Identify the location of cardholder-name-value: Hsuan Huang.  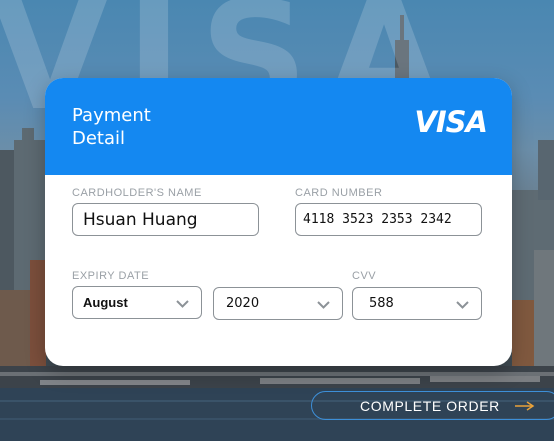
(140, 219).